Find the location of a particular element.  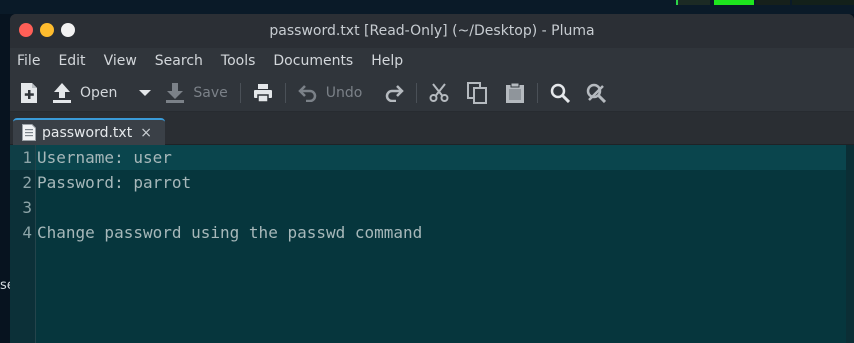

save-button: Save is located at coordinates (196, 93).